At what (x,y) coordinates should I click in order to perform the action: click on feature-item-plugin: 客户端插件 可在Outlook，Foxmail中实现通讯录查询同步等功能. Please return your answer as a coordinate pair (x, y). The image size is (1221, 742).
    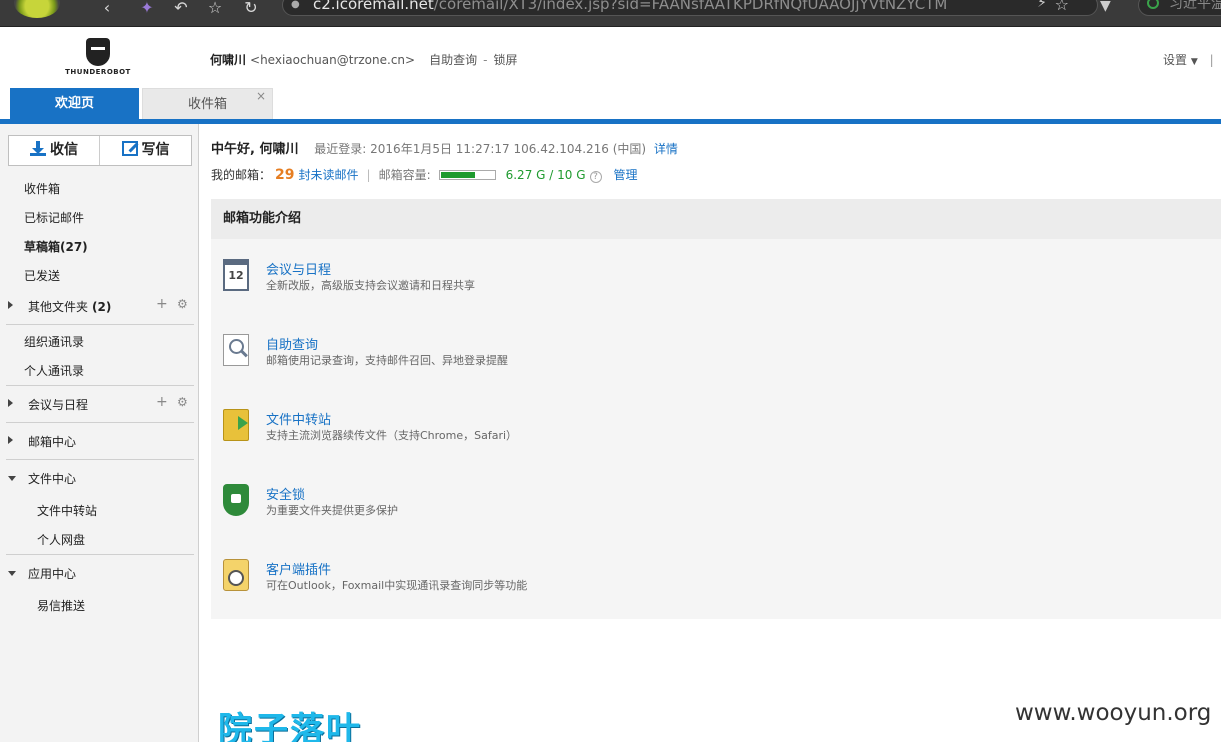
    Looking at the image, I should click on (716, 579).